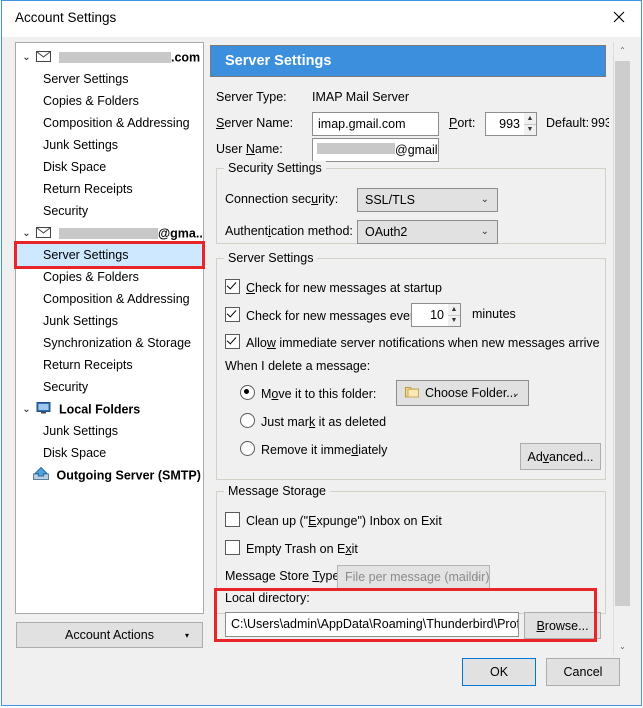 This screenshot has width=643, height=708. I want to click on server-name-input: imap.gmail.com, so click(375, 124).